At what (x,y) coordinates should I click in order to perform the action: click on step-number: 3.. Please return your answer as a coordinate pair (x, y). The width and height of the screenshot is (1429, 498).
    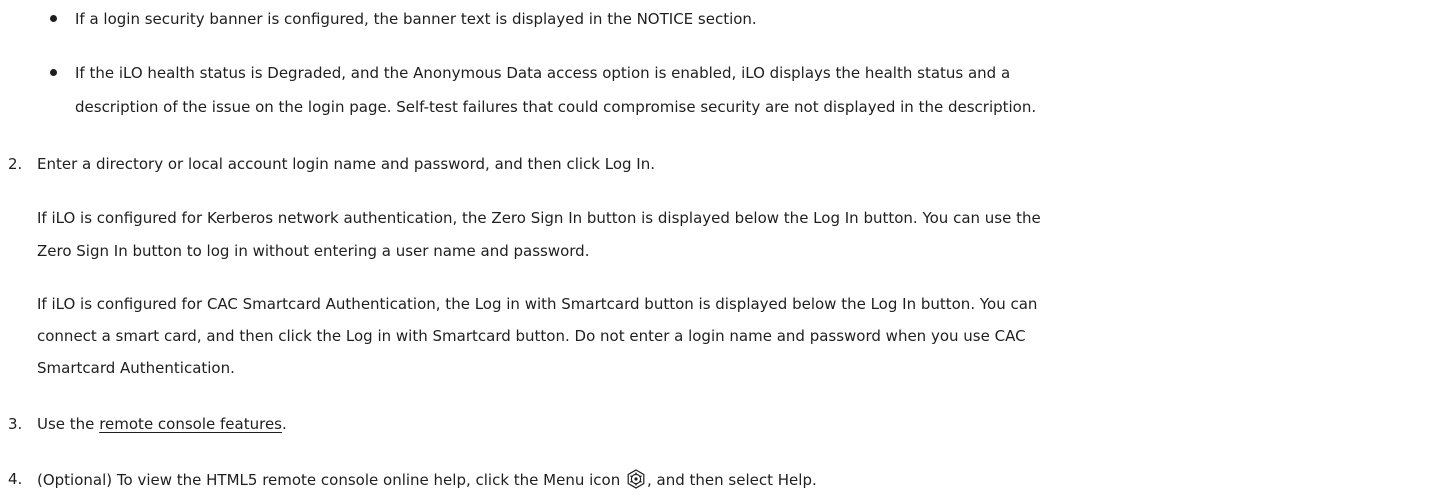
    Looking at the image, I should click on (15, 424).